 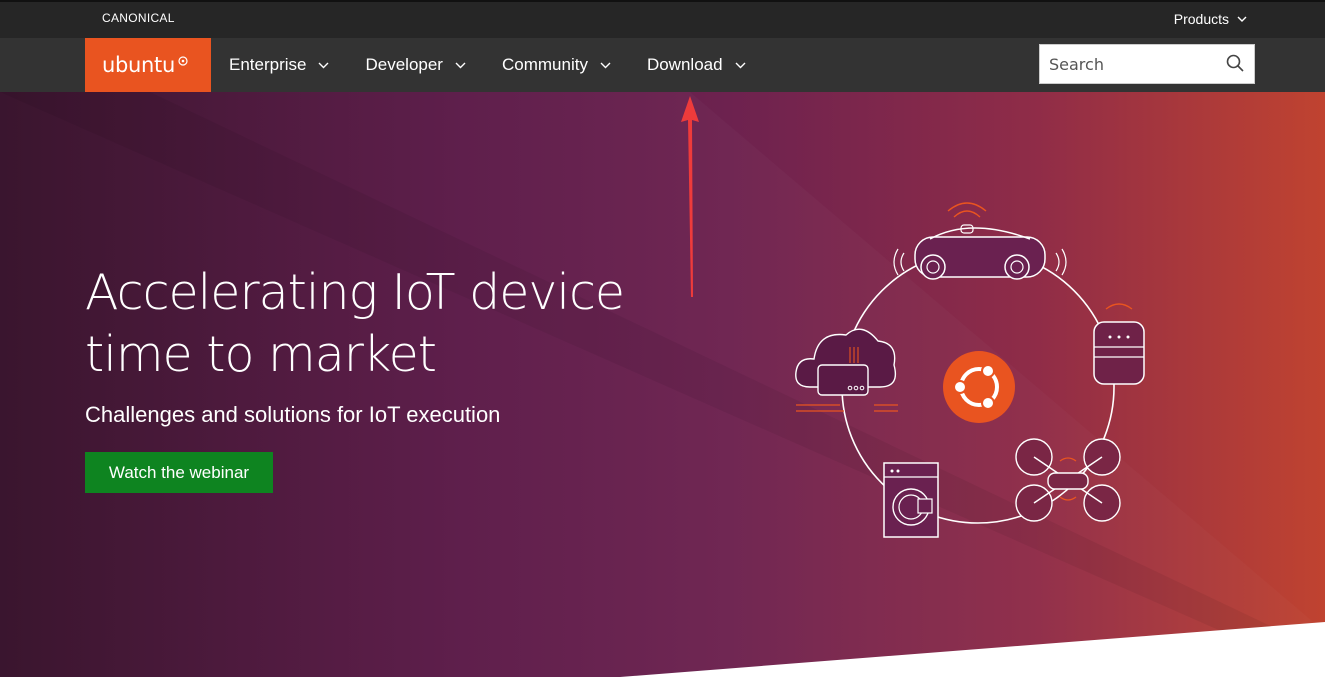 I want to click on logo-text: ubuntu, so click(x=139, y=65).